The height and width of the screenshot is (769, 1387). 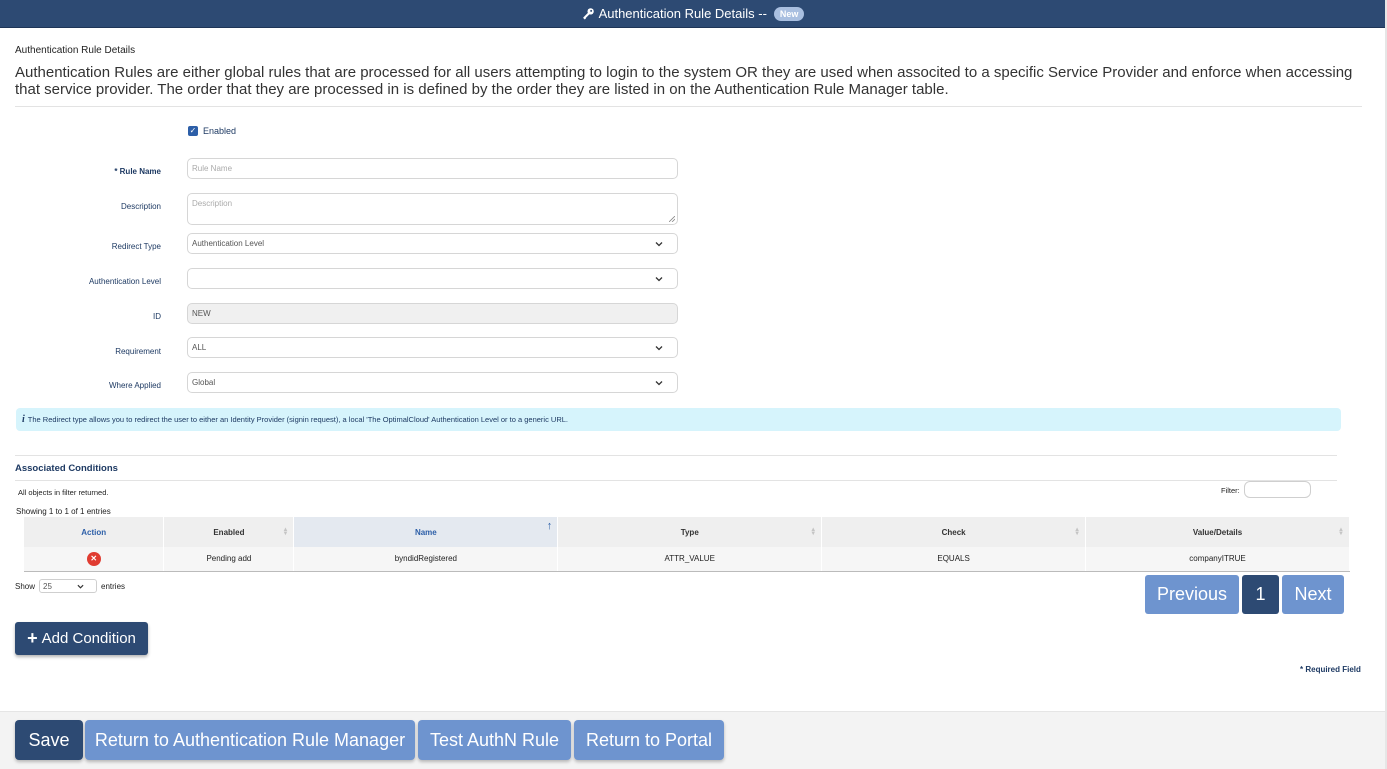 I want to click on page-1-button: 1, so click(x=1260, y=594).